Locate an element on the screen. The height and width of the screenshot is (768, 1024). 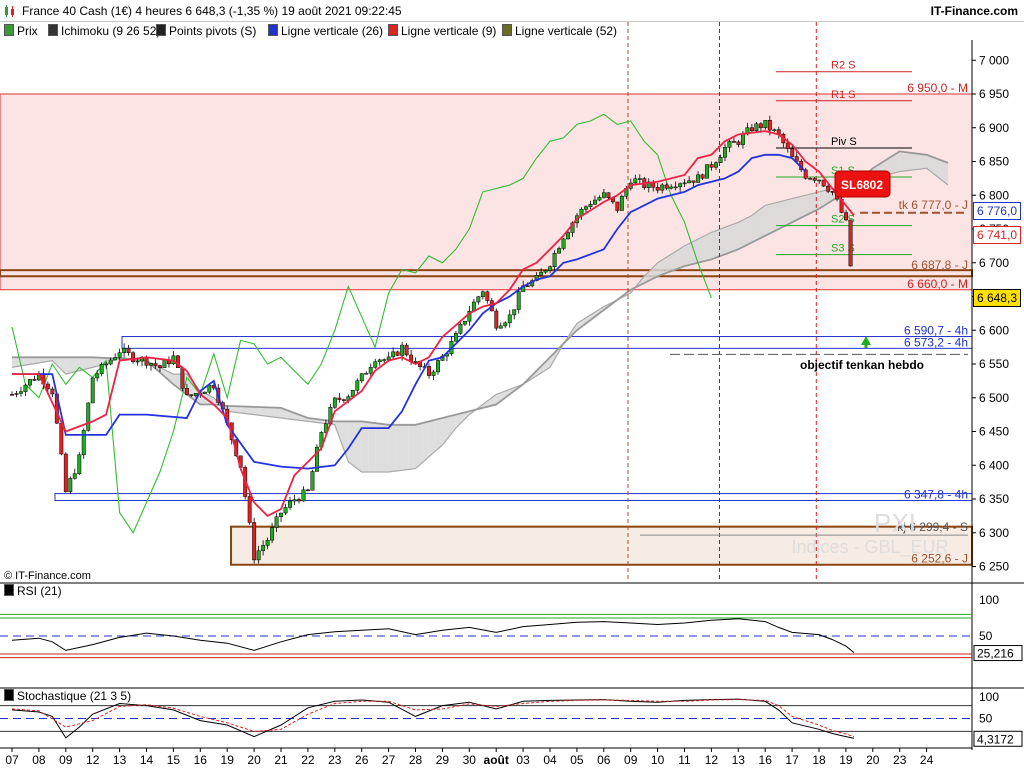
y-tick-label: 6 550 is located at coordinates (994, 364).